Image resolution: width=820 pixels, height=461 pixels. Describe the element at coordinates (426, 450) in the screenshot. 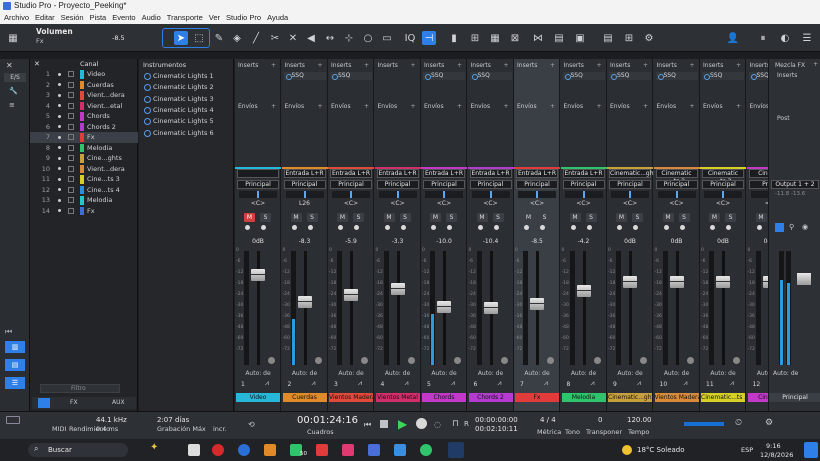

I see `spotify-icon` at that location.